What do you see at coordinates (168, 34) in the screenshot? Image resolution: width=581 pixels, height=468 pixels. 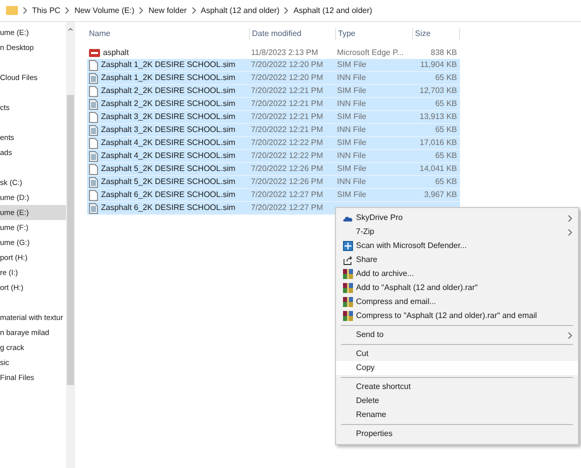 I see `column-header: Name` at bounding box center [168, 34].